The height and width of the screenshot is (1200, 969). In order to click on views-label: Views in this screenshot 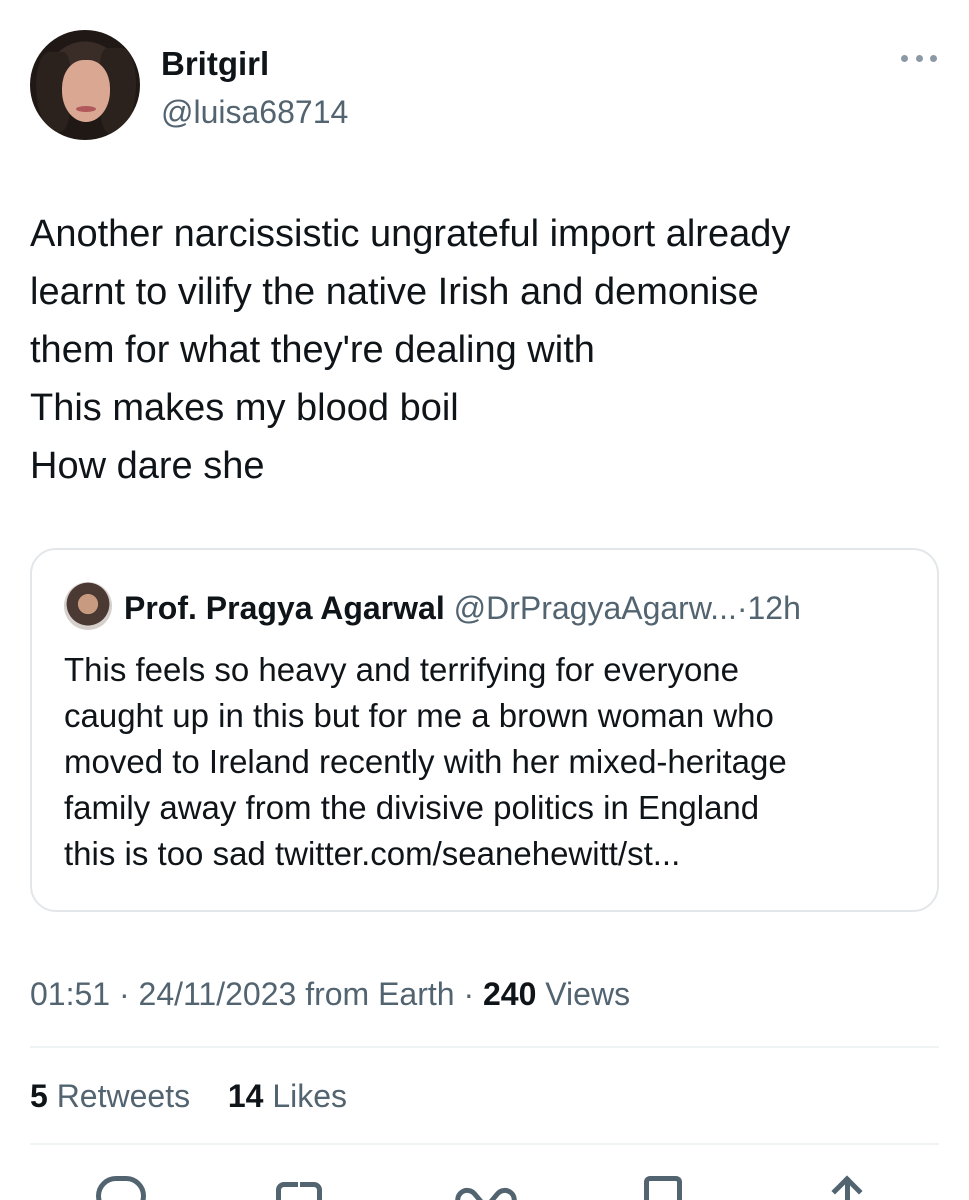, I will do `click(588, 994)`.